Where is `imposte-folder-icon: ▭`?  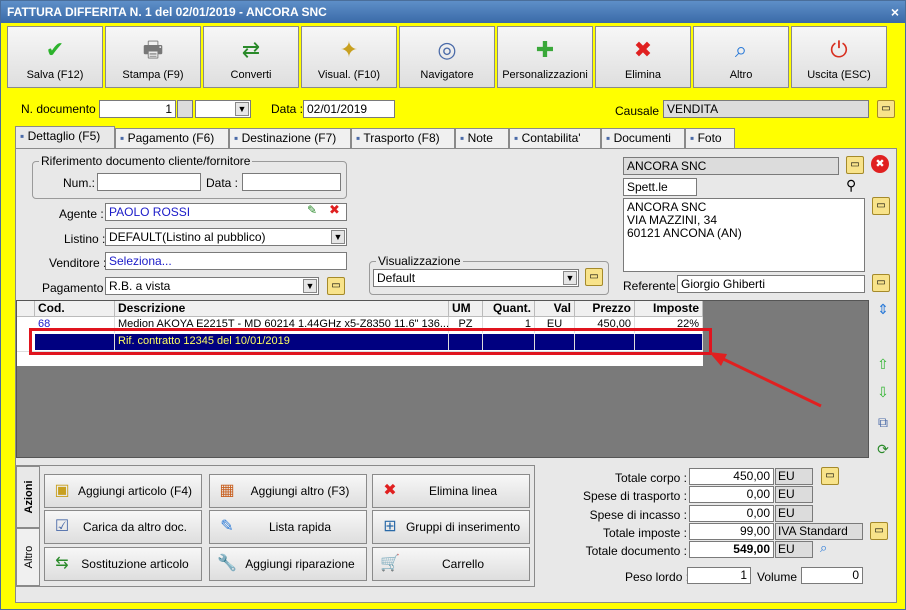
imposte-folder-icon: ▭ is located at coordinates (879, 531).